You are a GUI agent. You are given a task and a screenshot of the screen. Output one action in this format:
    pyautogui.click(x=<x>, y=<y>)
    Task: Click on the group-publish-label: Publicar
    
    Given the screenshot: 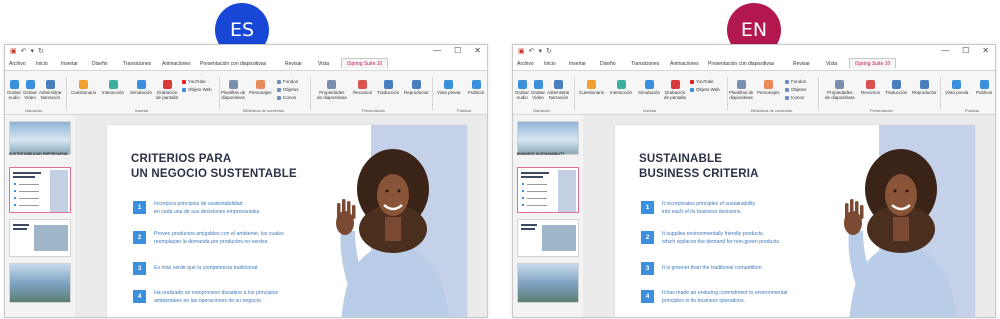 What is the action you would take?
    pyautogui.click(x=972, y=110)
    